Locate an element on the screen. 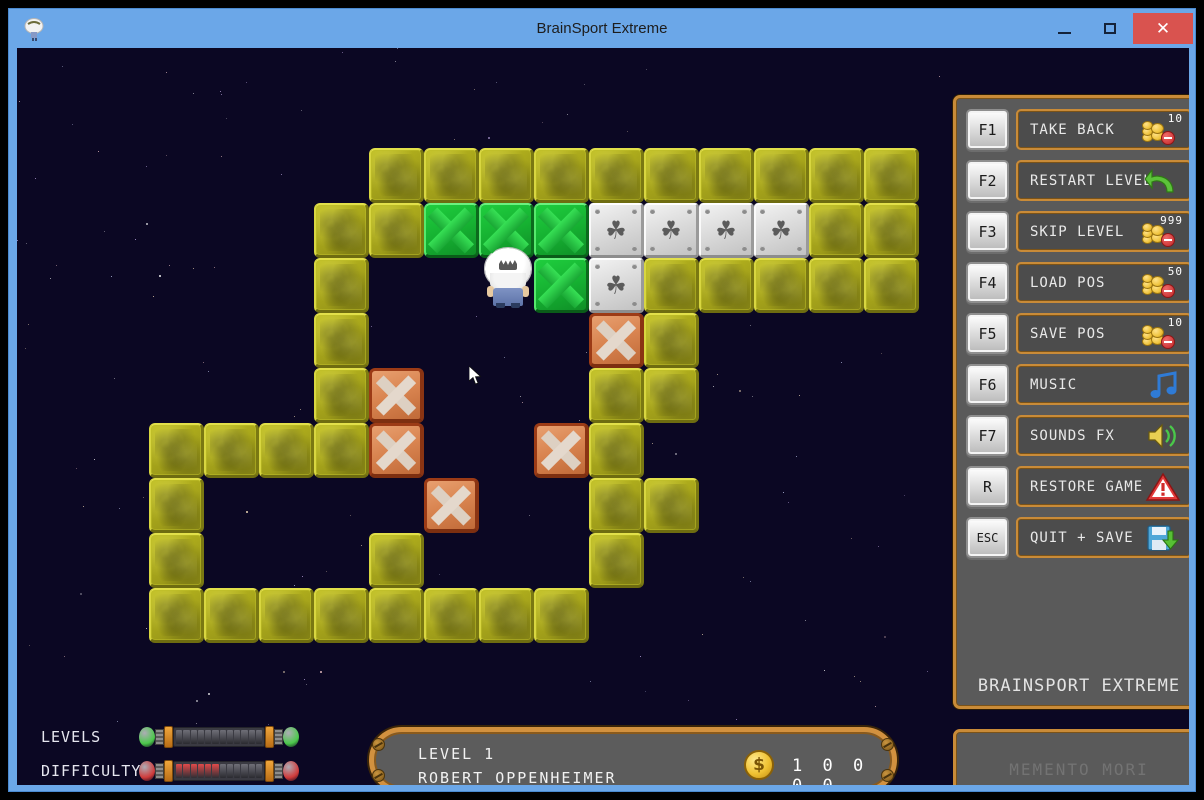 This screenshot has height=800, width=1204. keycap-f7: F7 is located at coordinates (987, 435).